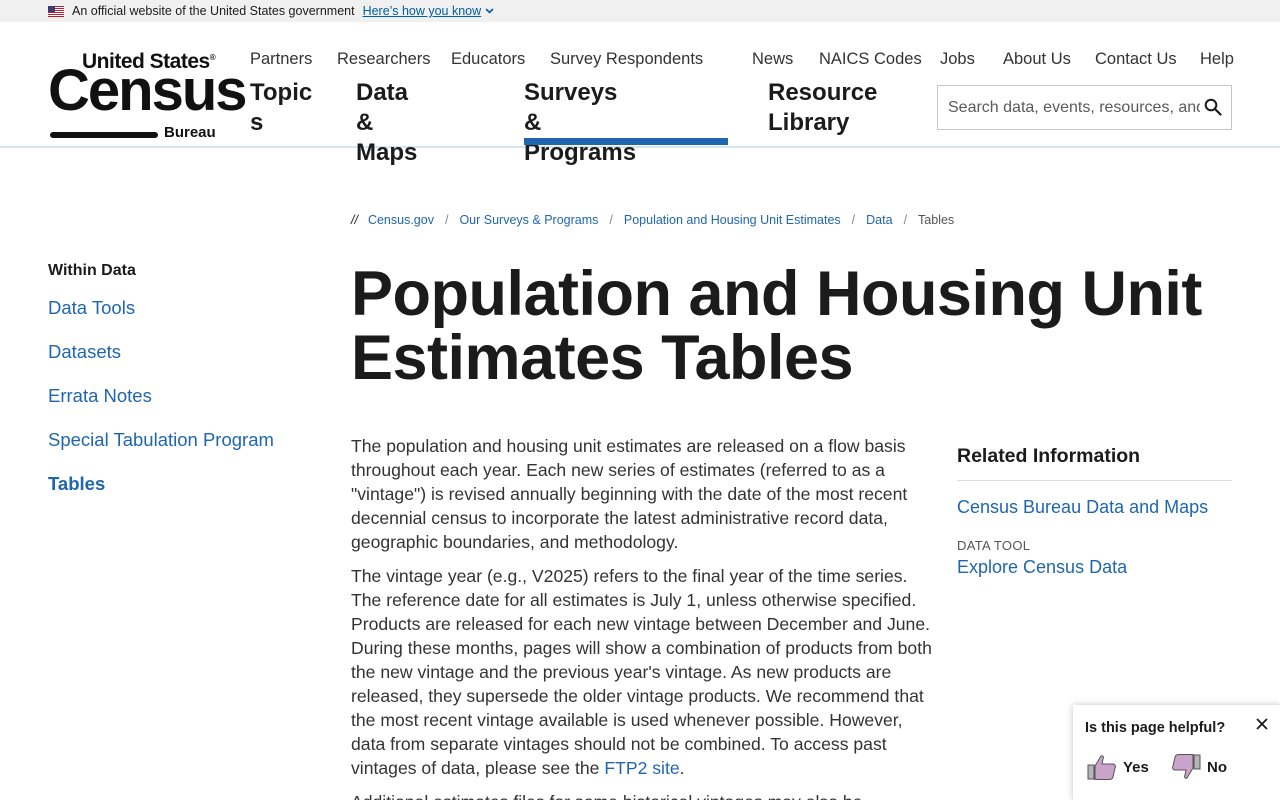 The image size is (1280, 800). I want to click on nav-about-us: About Us, so click(1037, 59).